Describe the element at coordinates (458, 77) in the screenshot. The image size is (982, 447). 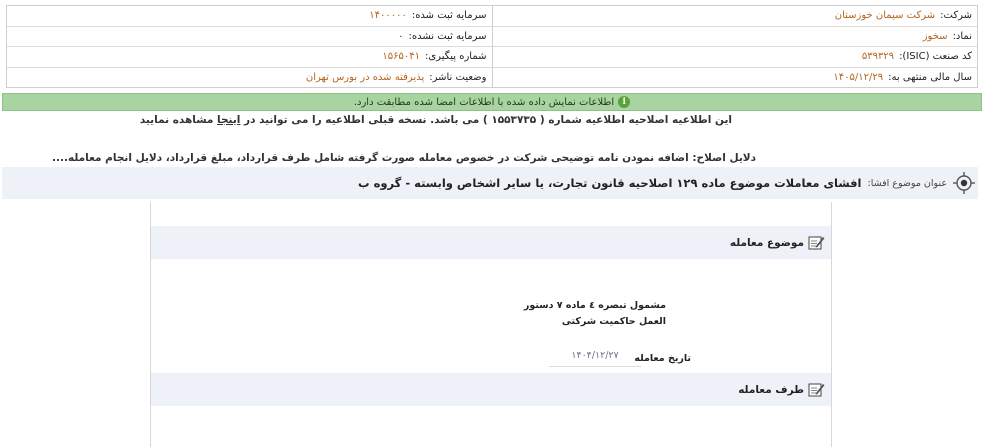
I see `publisher-status-label: وضعیت ناشر:` at that location.